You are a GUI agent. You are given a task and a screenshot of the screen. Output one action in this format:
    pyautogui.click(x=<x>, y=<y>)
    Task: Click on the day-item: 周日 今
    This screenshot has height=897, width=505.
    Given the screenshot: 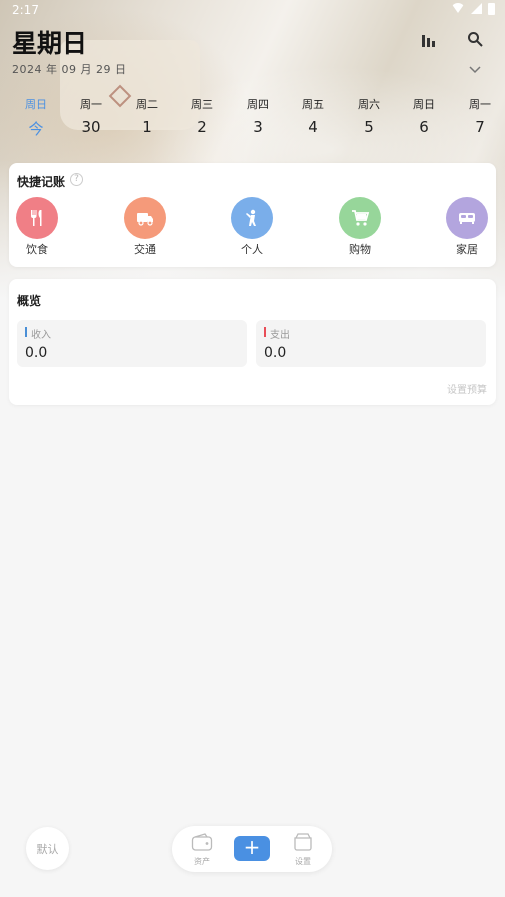 What is the action you would take?
    pyautogui.click(x=36, y=117)
    